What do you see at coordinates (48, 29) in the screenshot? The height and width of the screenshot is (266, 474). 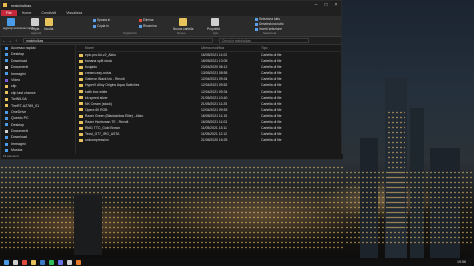 I see `paste-button: Incolla` at bounding box center [48, 29].